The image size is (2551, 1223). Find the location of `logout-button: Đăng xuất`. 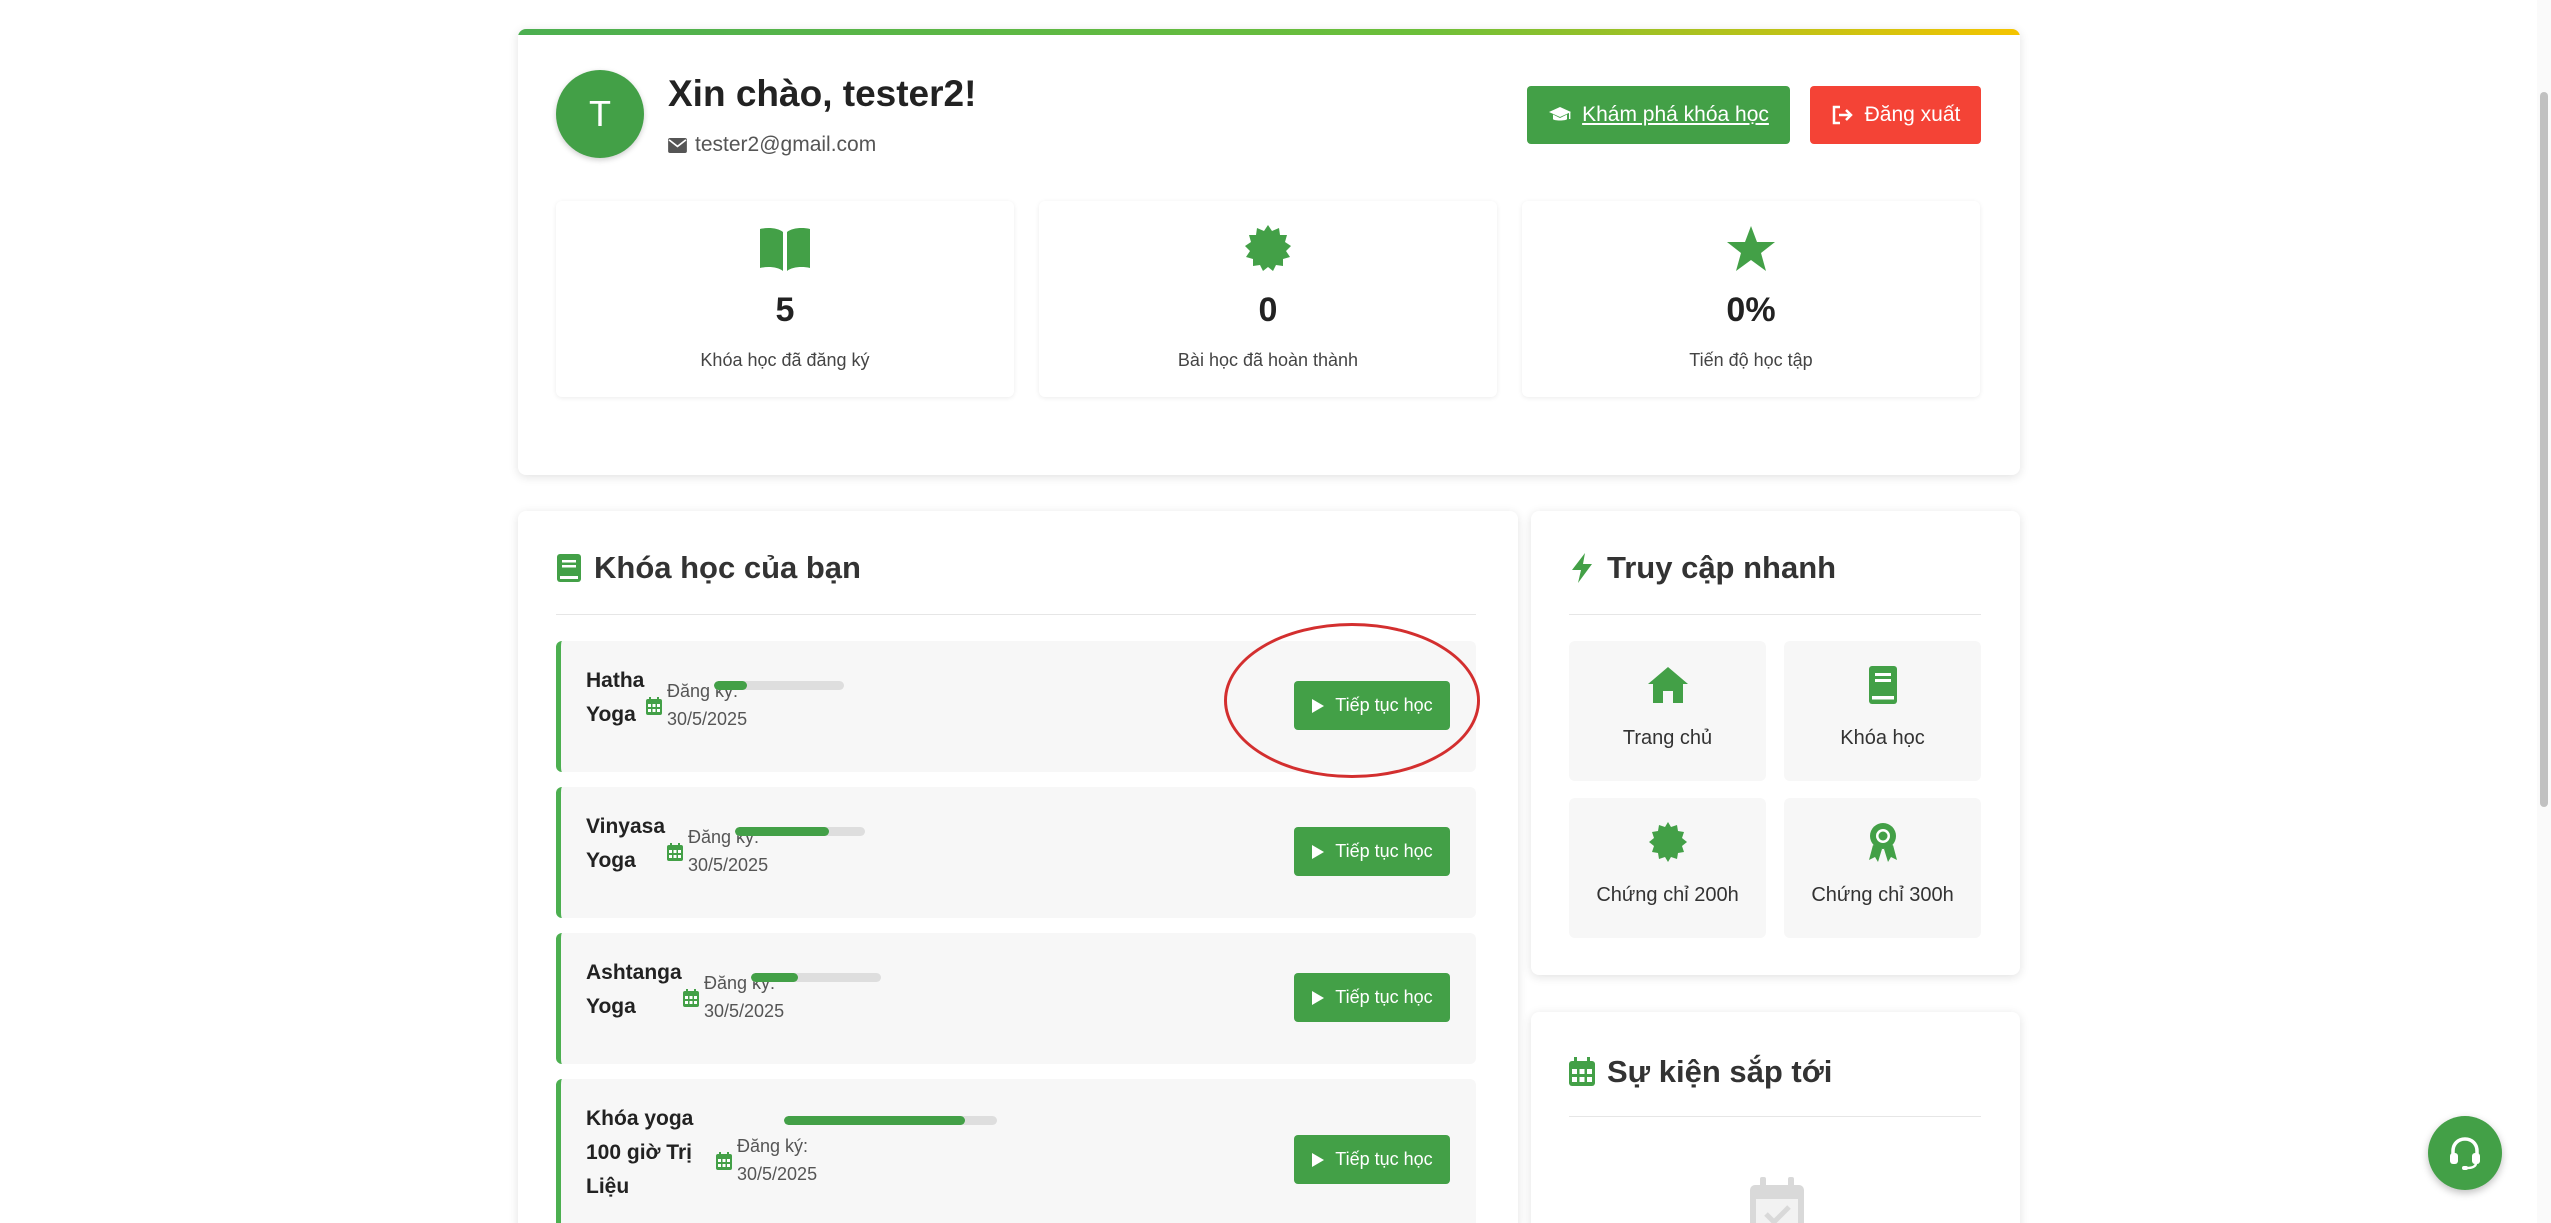

logout-button: Đăng xuất is located at coordinates (1895, 115).